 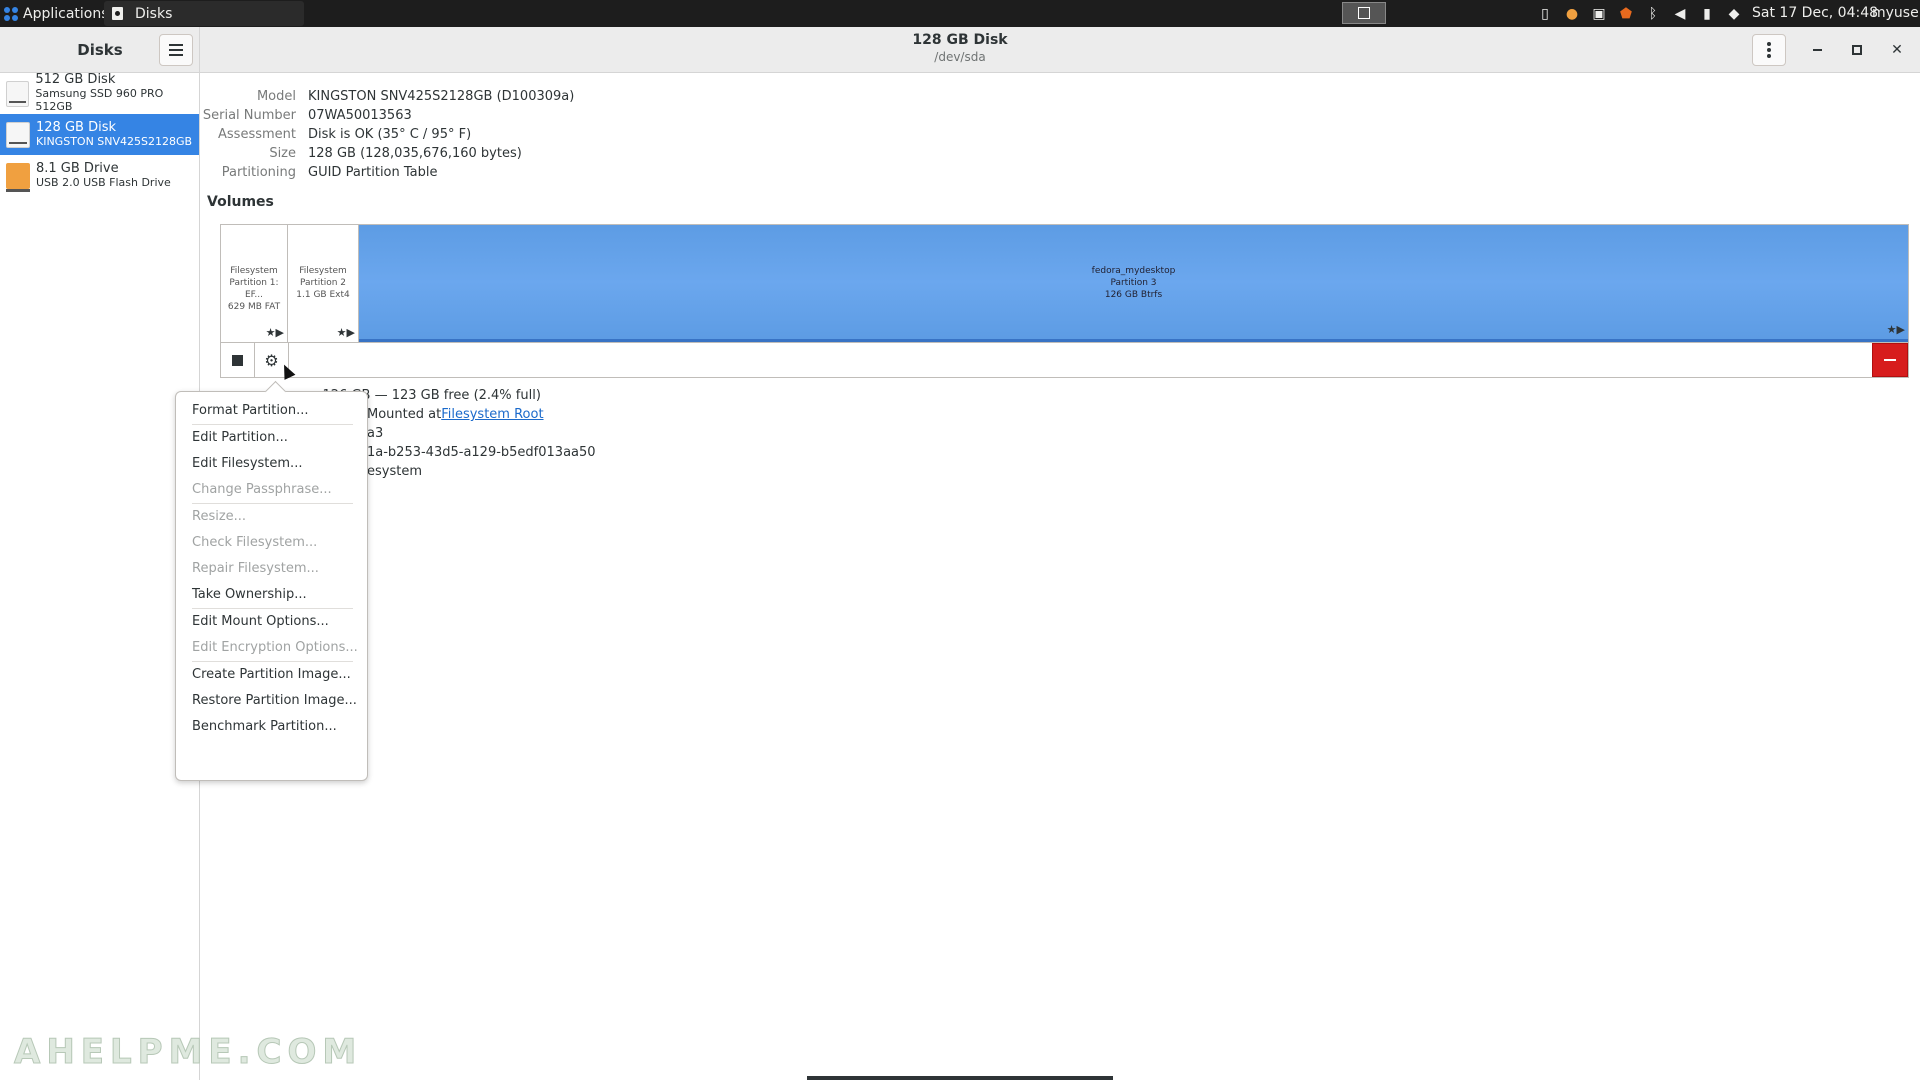 I want to click on sidebar-item-512gb-disk: 512 GB Disk Samsung SSD 960 PRO 512GB, so click(x=99, y=93).